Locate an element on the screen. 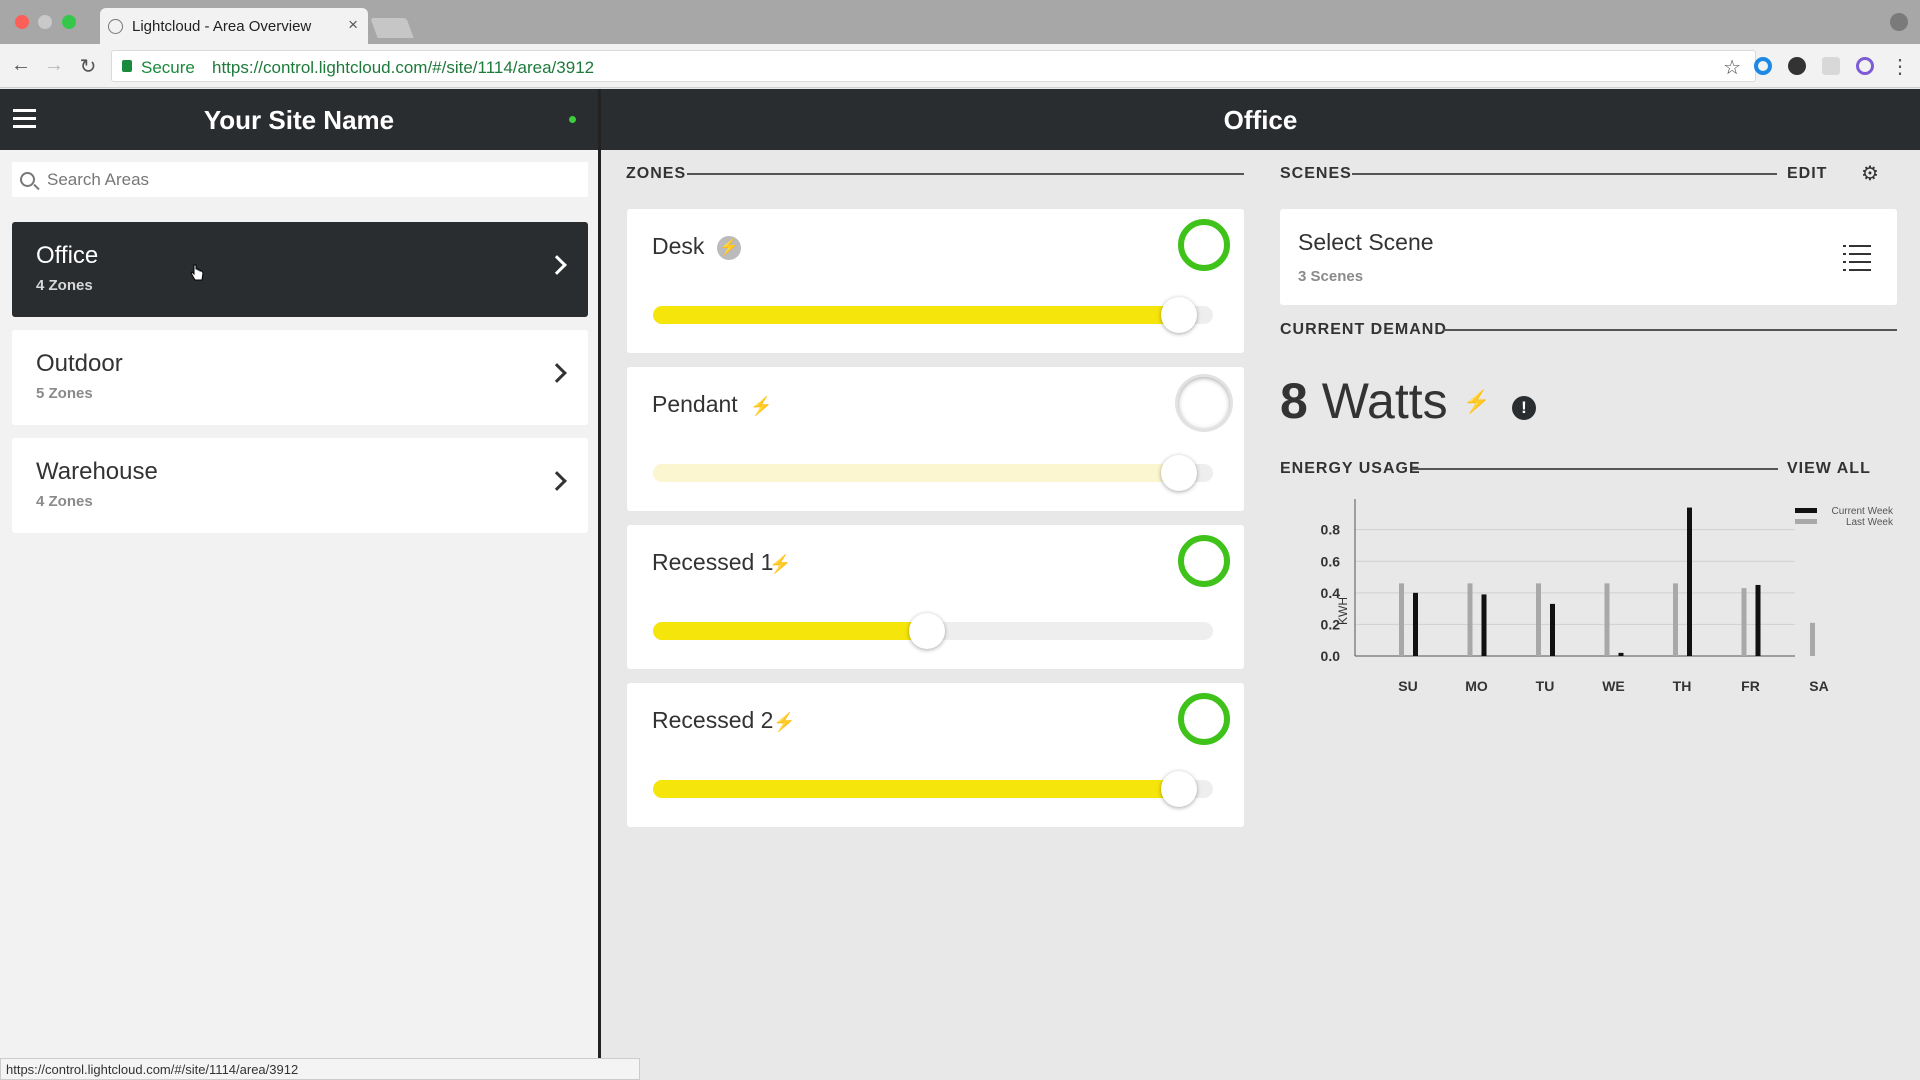 The width and height of the screenshot is (1920, 1080). zone-card-recessed-1: Recessed 1 ⚡ is located at coordinates (935, 597).